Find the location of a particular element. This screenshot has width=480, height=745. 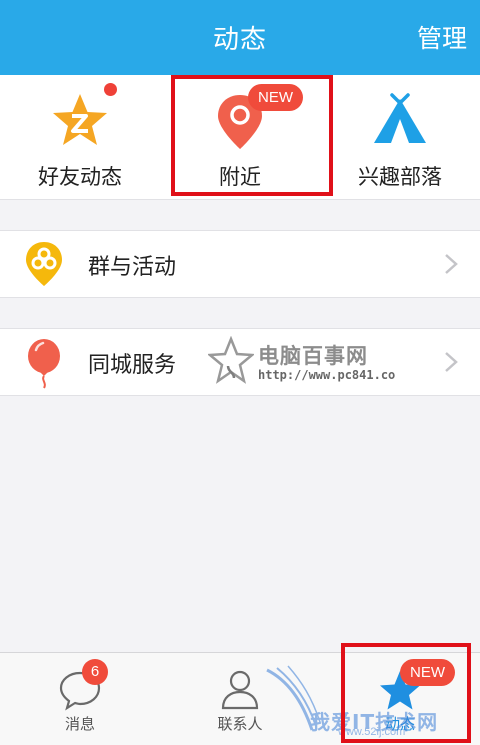

bottom-tab-bar: 6 消息 联系人 NEW 动态 is located at coordinates (240, 698).